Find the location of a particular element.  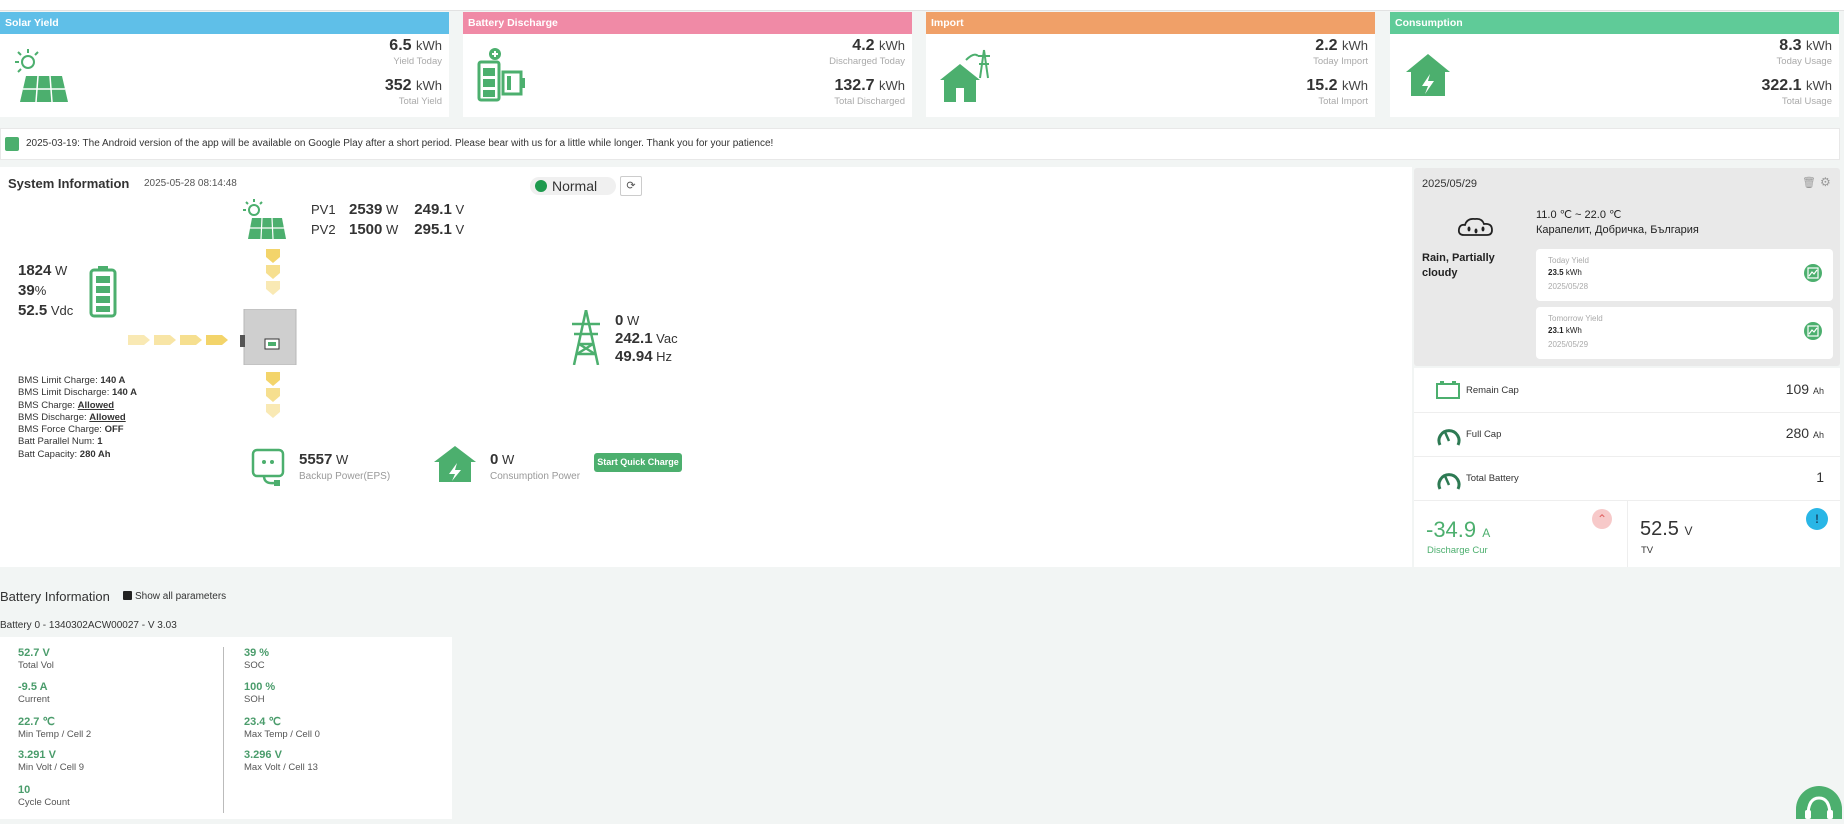

weather-location: Карапелит, Добричка, България is located at coordinates (1617, 230).